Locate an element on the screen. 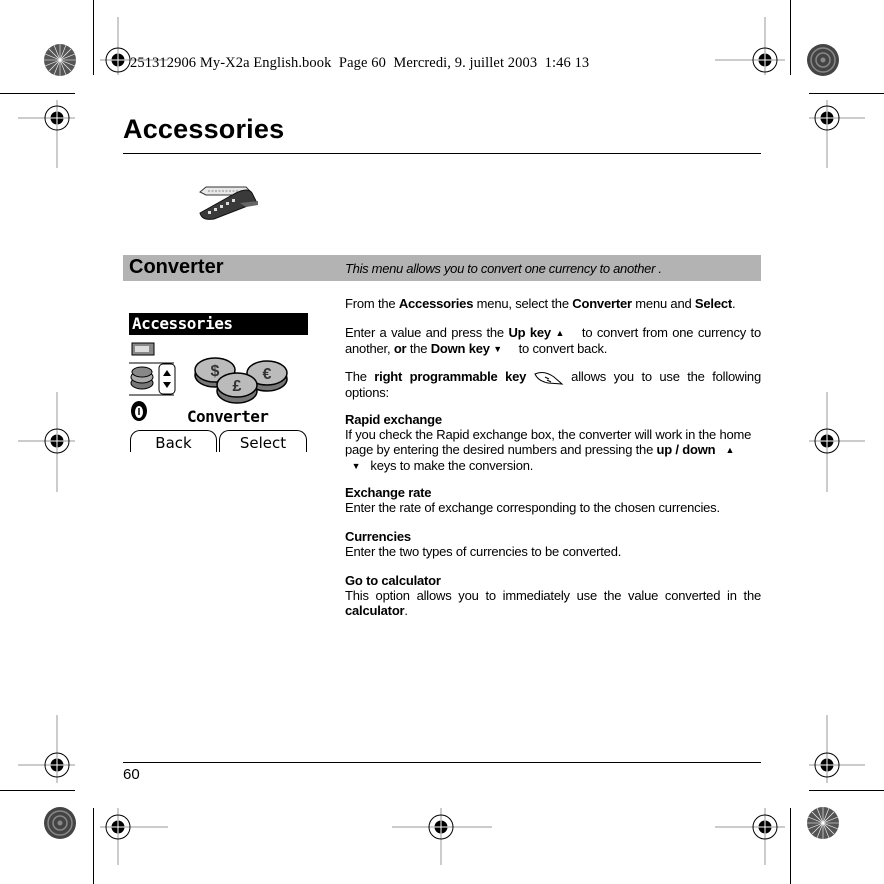  page-title: Accessories is located at coordinates (204, 129).